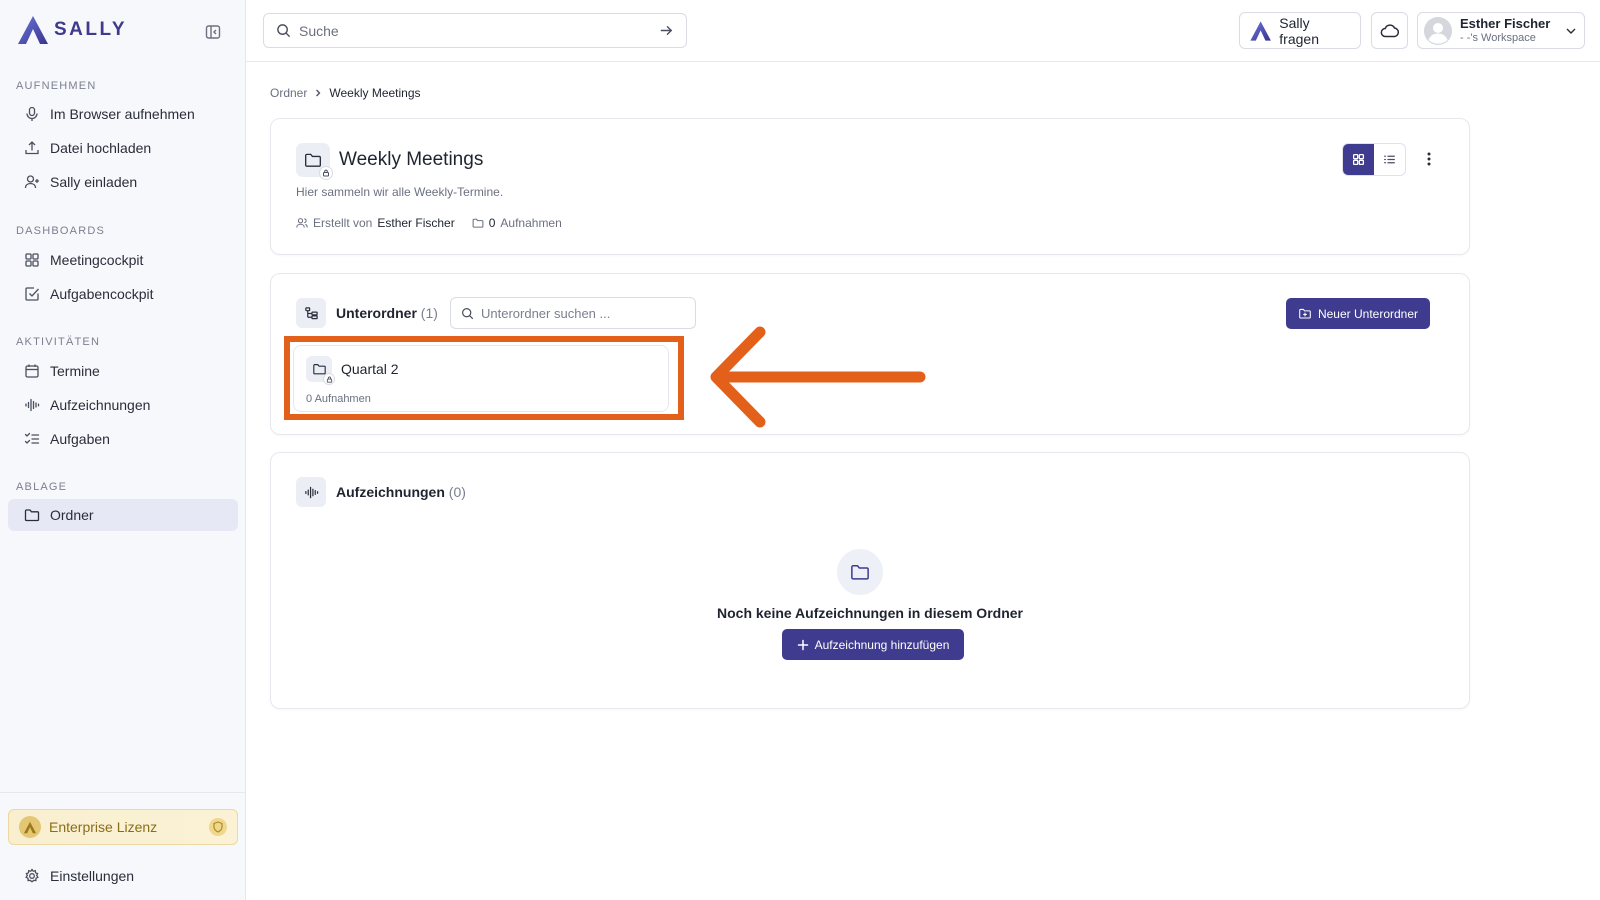  I want to click on workspace-name: - -'s Workspace, so click(1498, 37).